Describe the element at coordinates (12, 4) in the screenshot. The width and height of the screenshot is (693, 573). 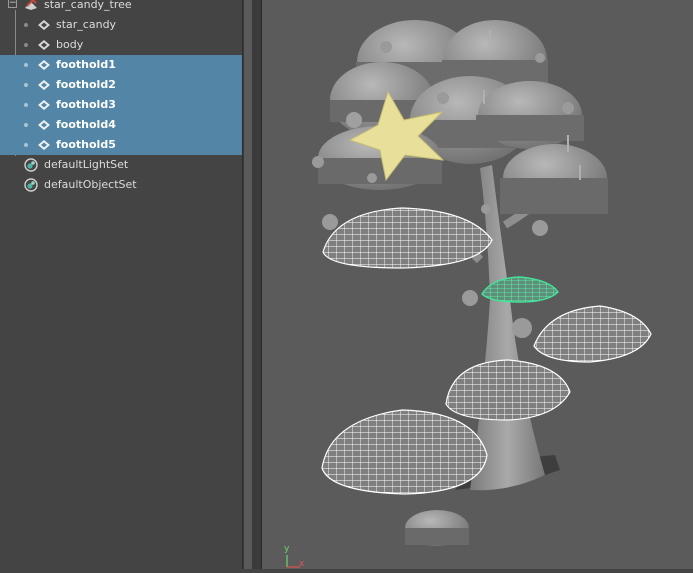
I see `collapse-toggle-icon: −` at that location.